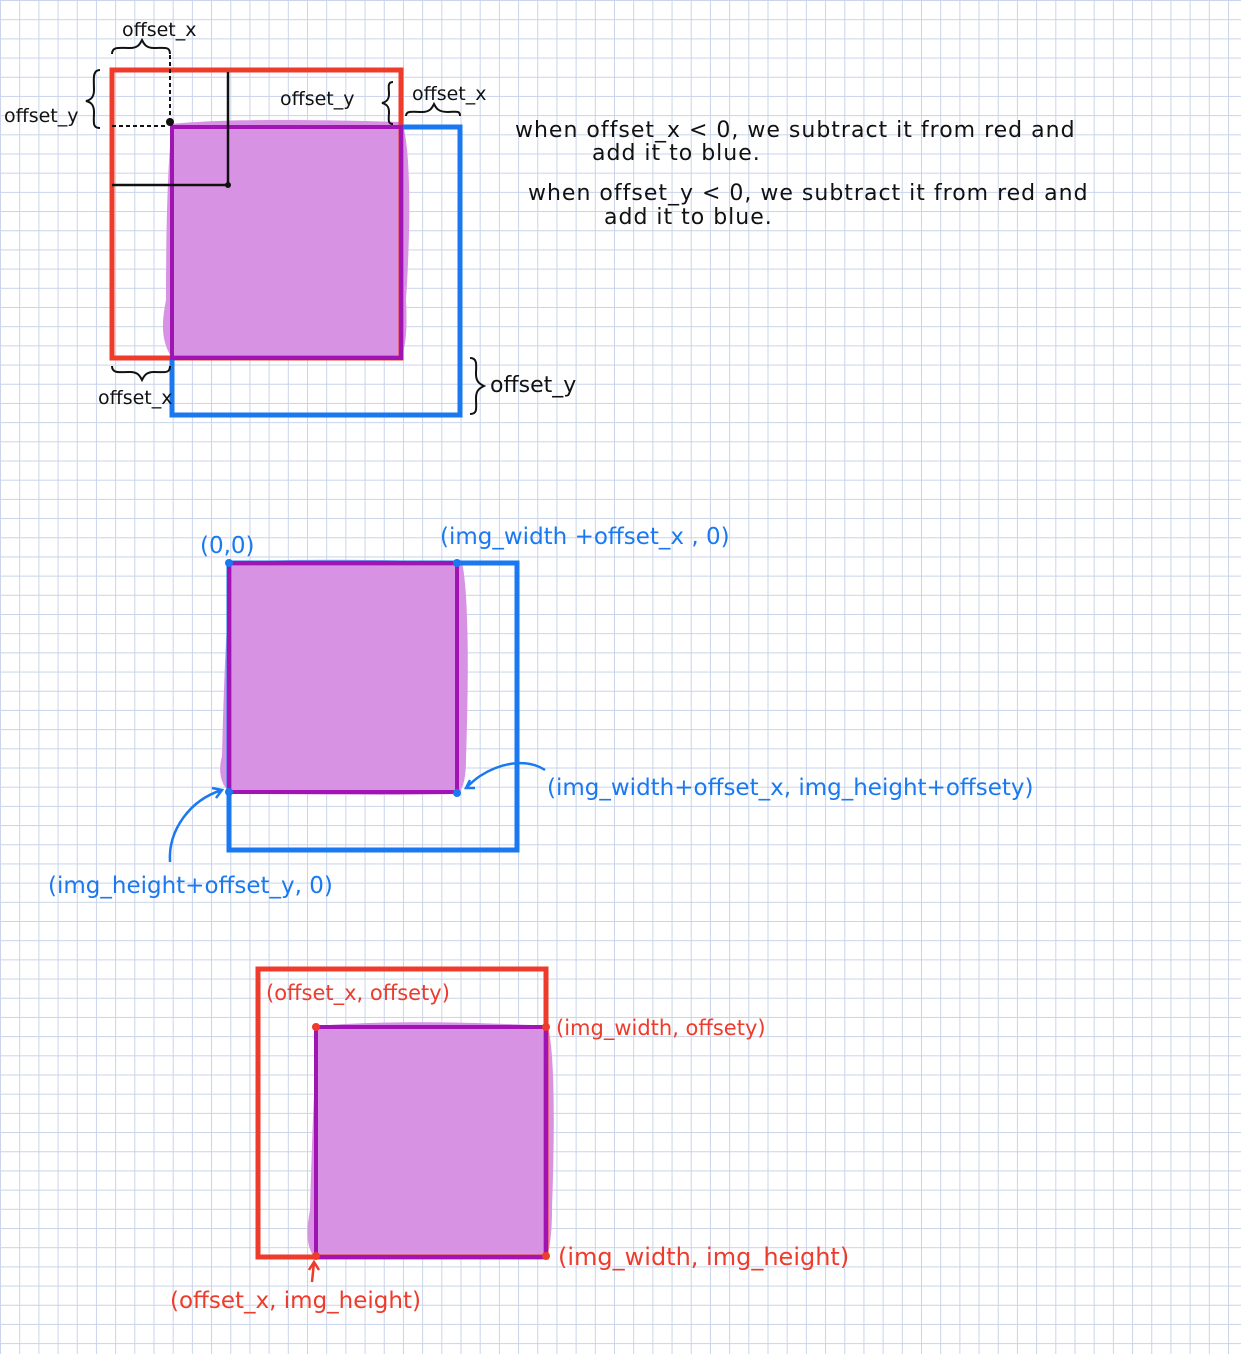 The height and width of the screenshot is (1354, 1241). What do you see at coordinates (504, 775) in the screenshot?
I see `arrow-bottom-right` at bounding box center [504, 775].